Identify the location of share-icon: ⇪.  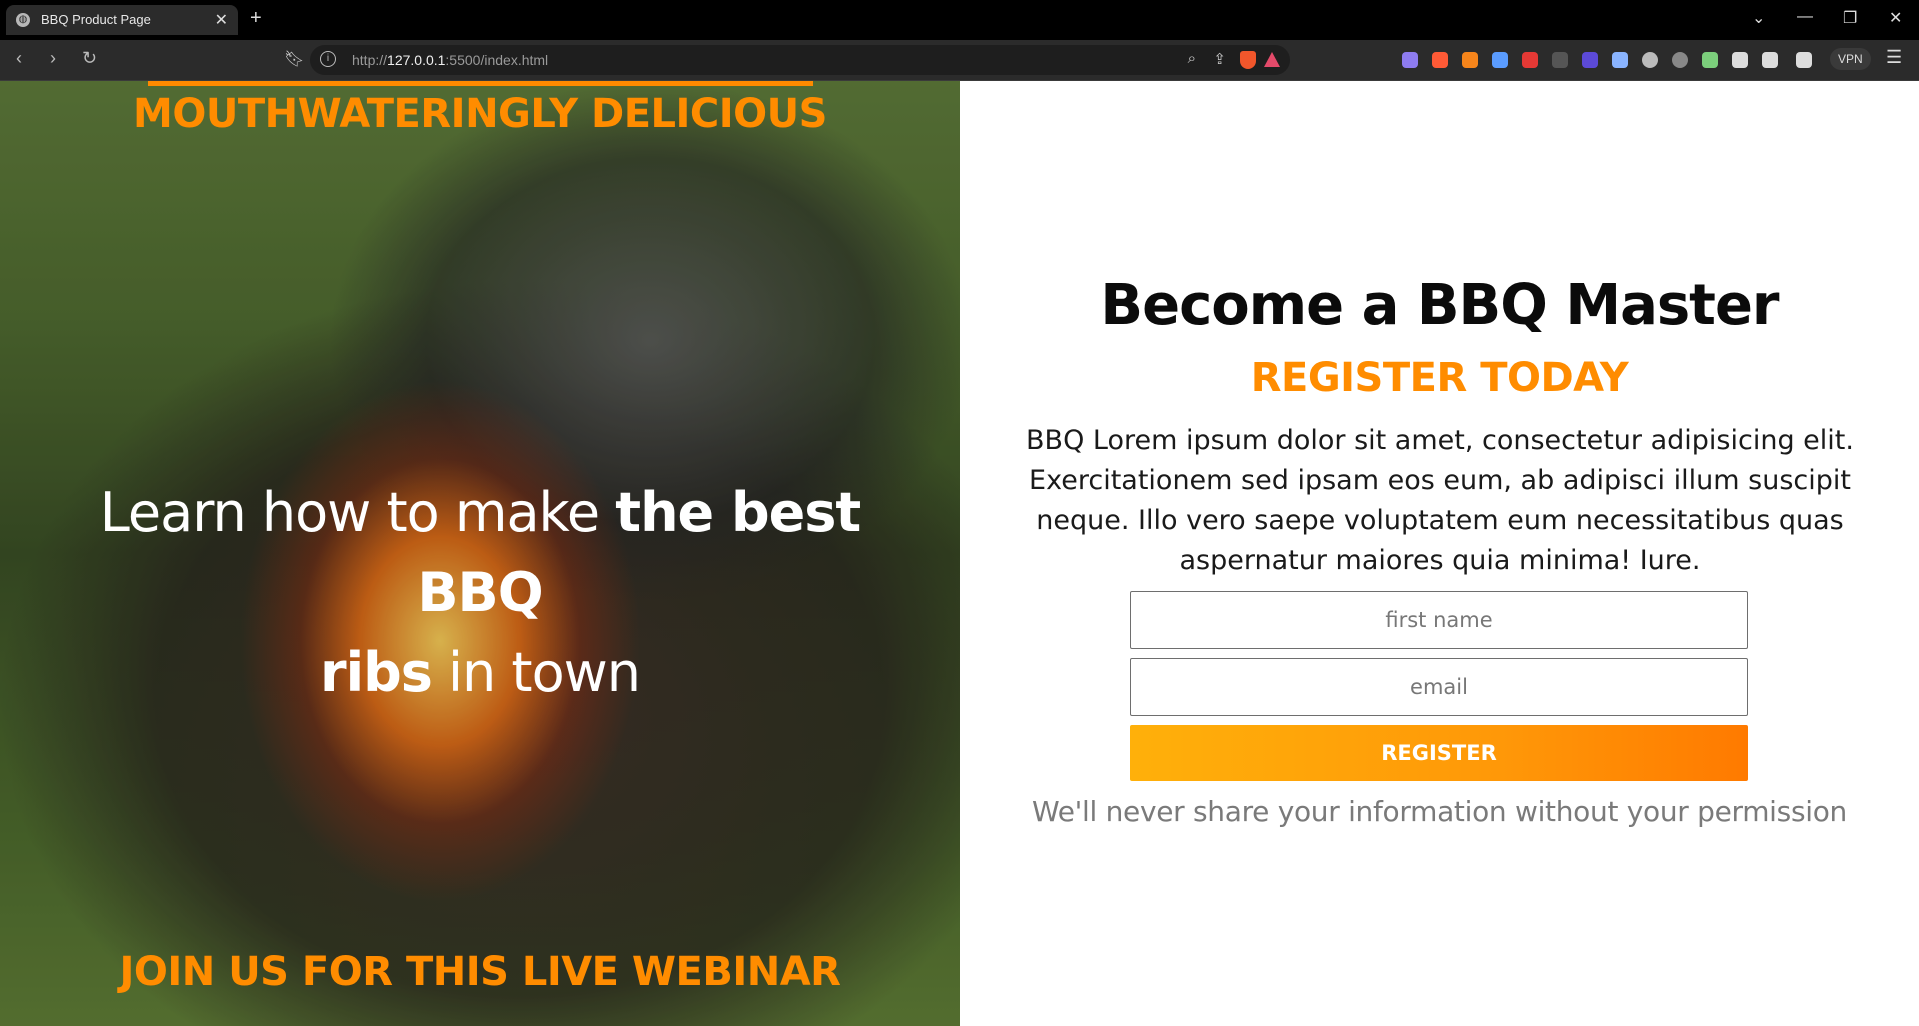
(1219, 59).